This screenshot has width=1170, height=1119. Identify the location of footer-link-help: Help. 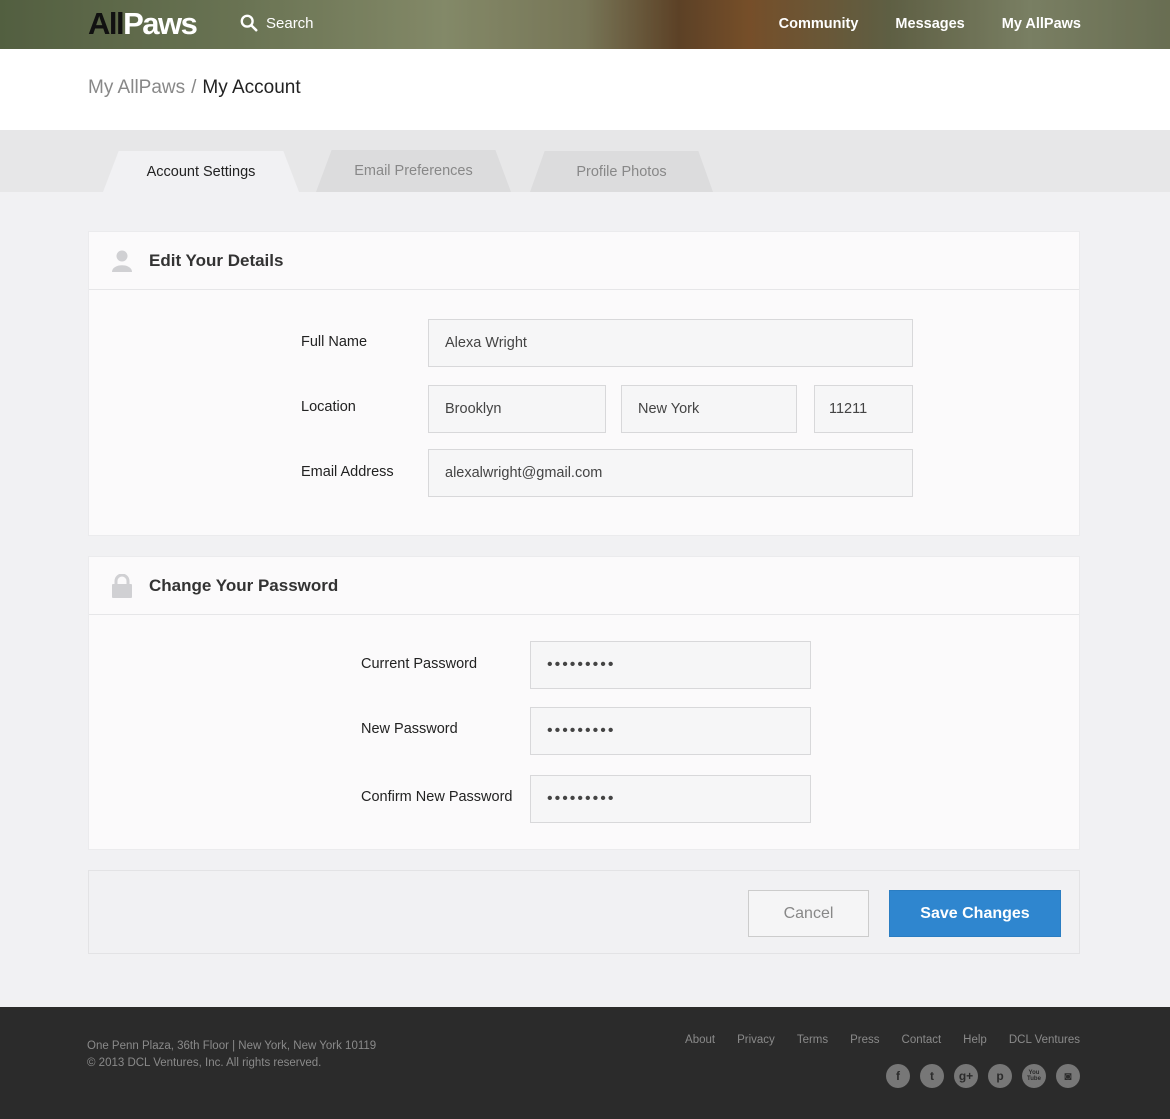
(975, 1040).